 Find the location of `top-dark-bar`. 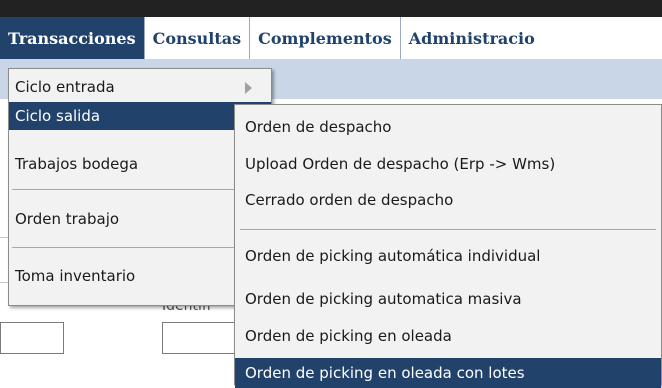

top-dark-bar is located at coordinates (331, 8).